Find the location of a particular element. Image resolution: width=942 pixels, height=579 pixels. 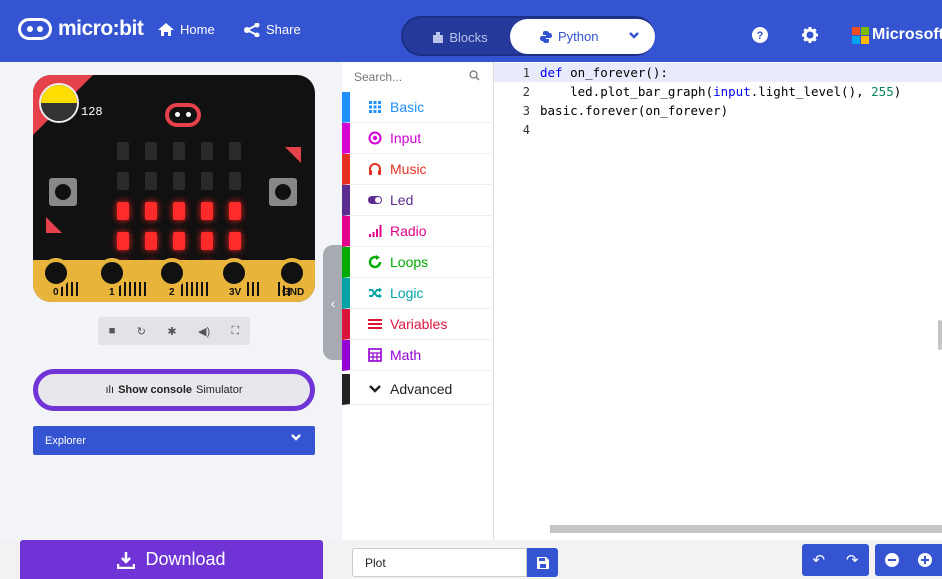

code-line: 4 is located at coordinates (718, 129).